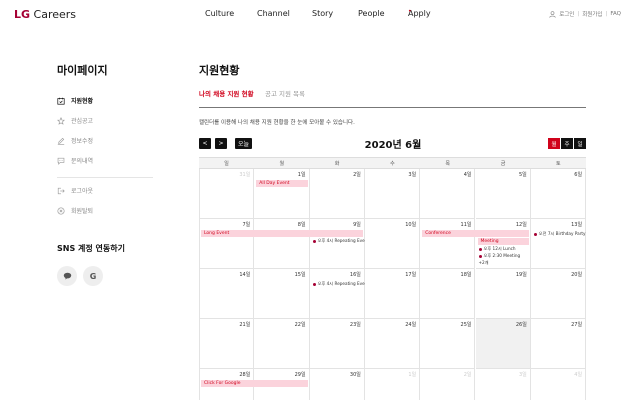 The height and width of the screenshot is (400, 635). What do you see at coordinates (566, 14) in the screenshot?
I see `login-link: 로그인` at bounding box center [566, 14].